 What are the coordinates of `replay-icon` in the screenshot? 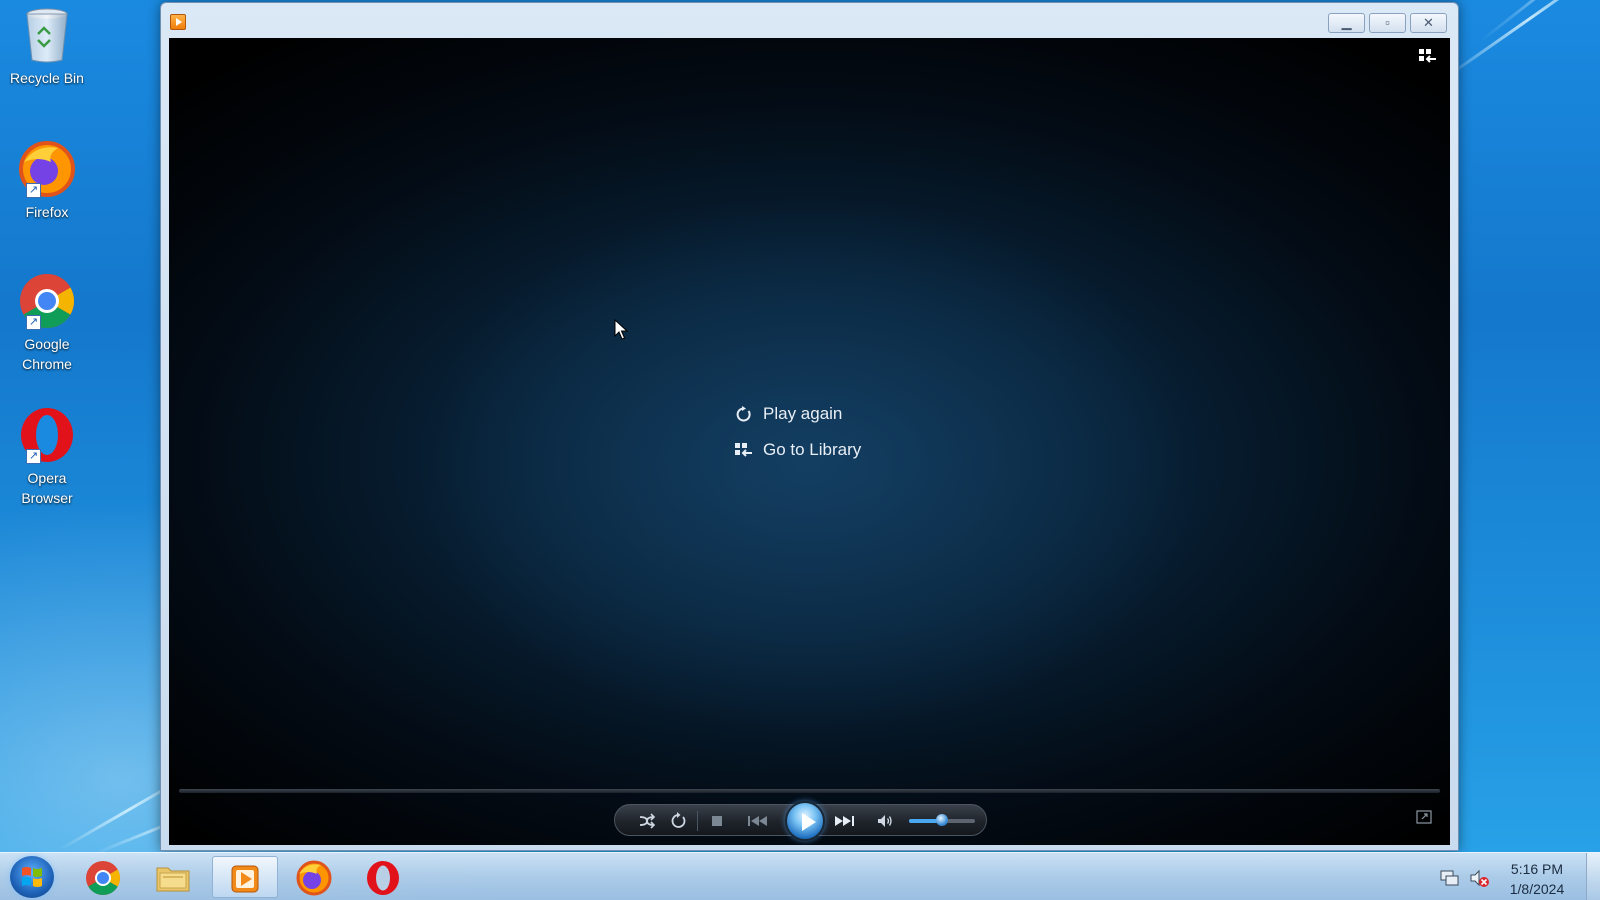 It's located at (743, 414).